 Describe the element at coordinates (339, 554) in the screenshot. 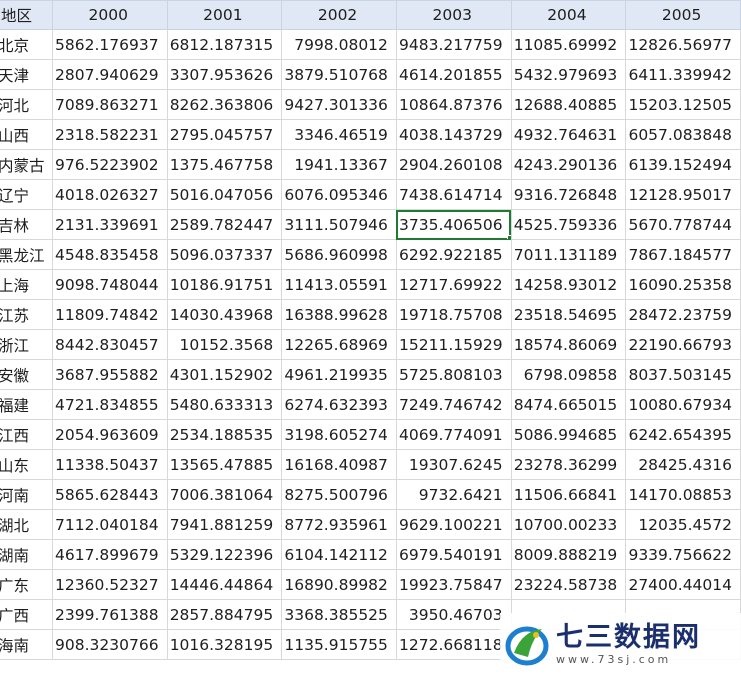

I see `value-cell: 6104.142112` at that location.